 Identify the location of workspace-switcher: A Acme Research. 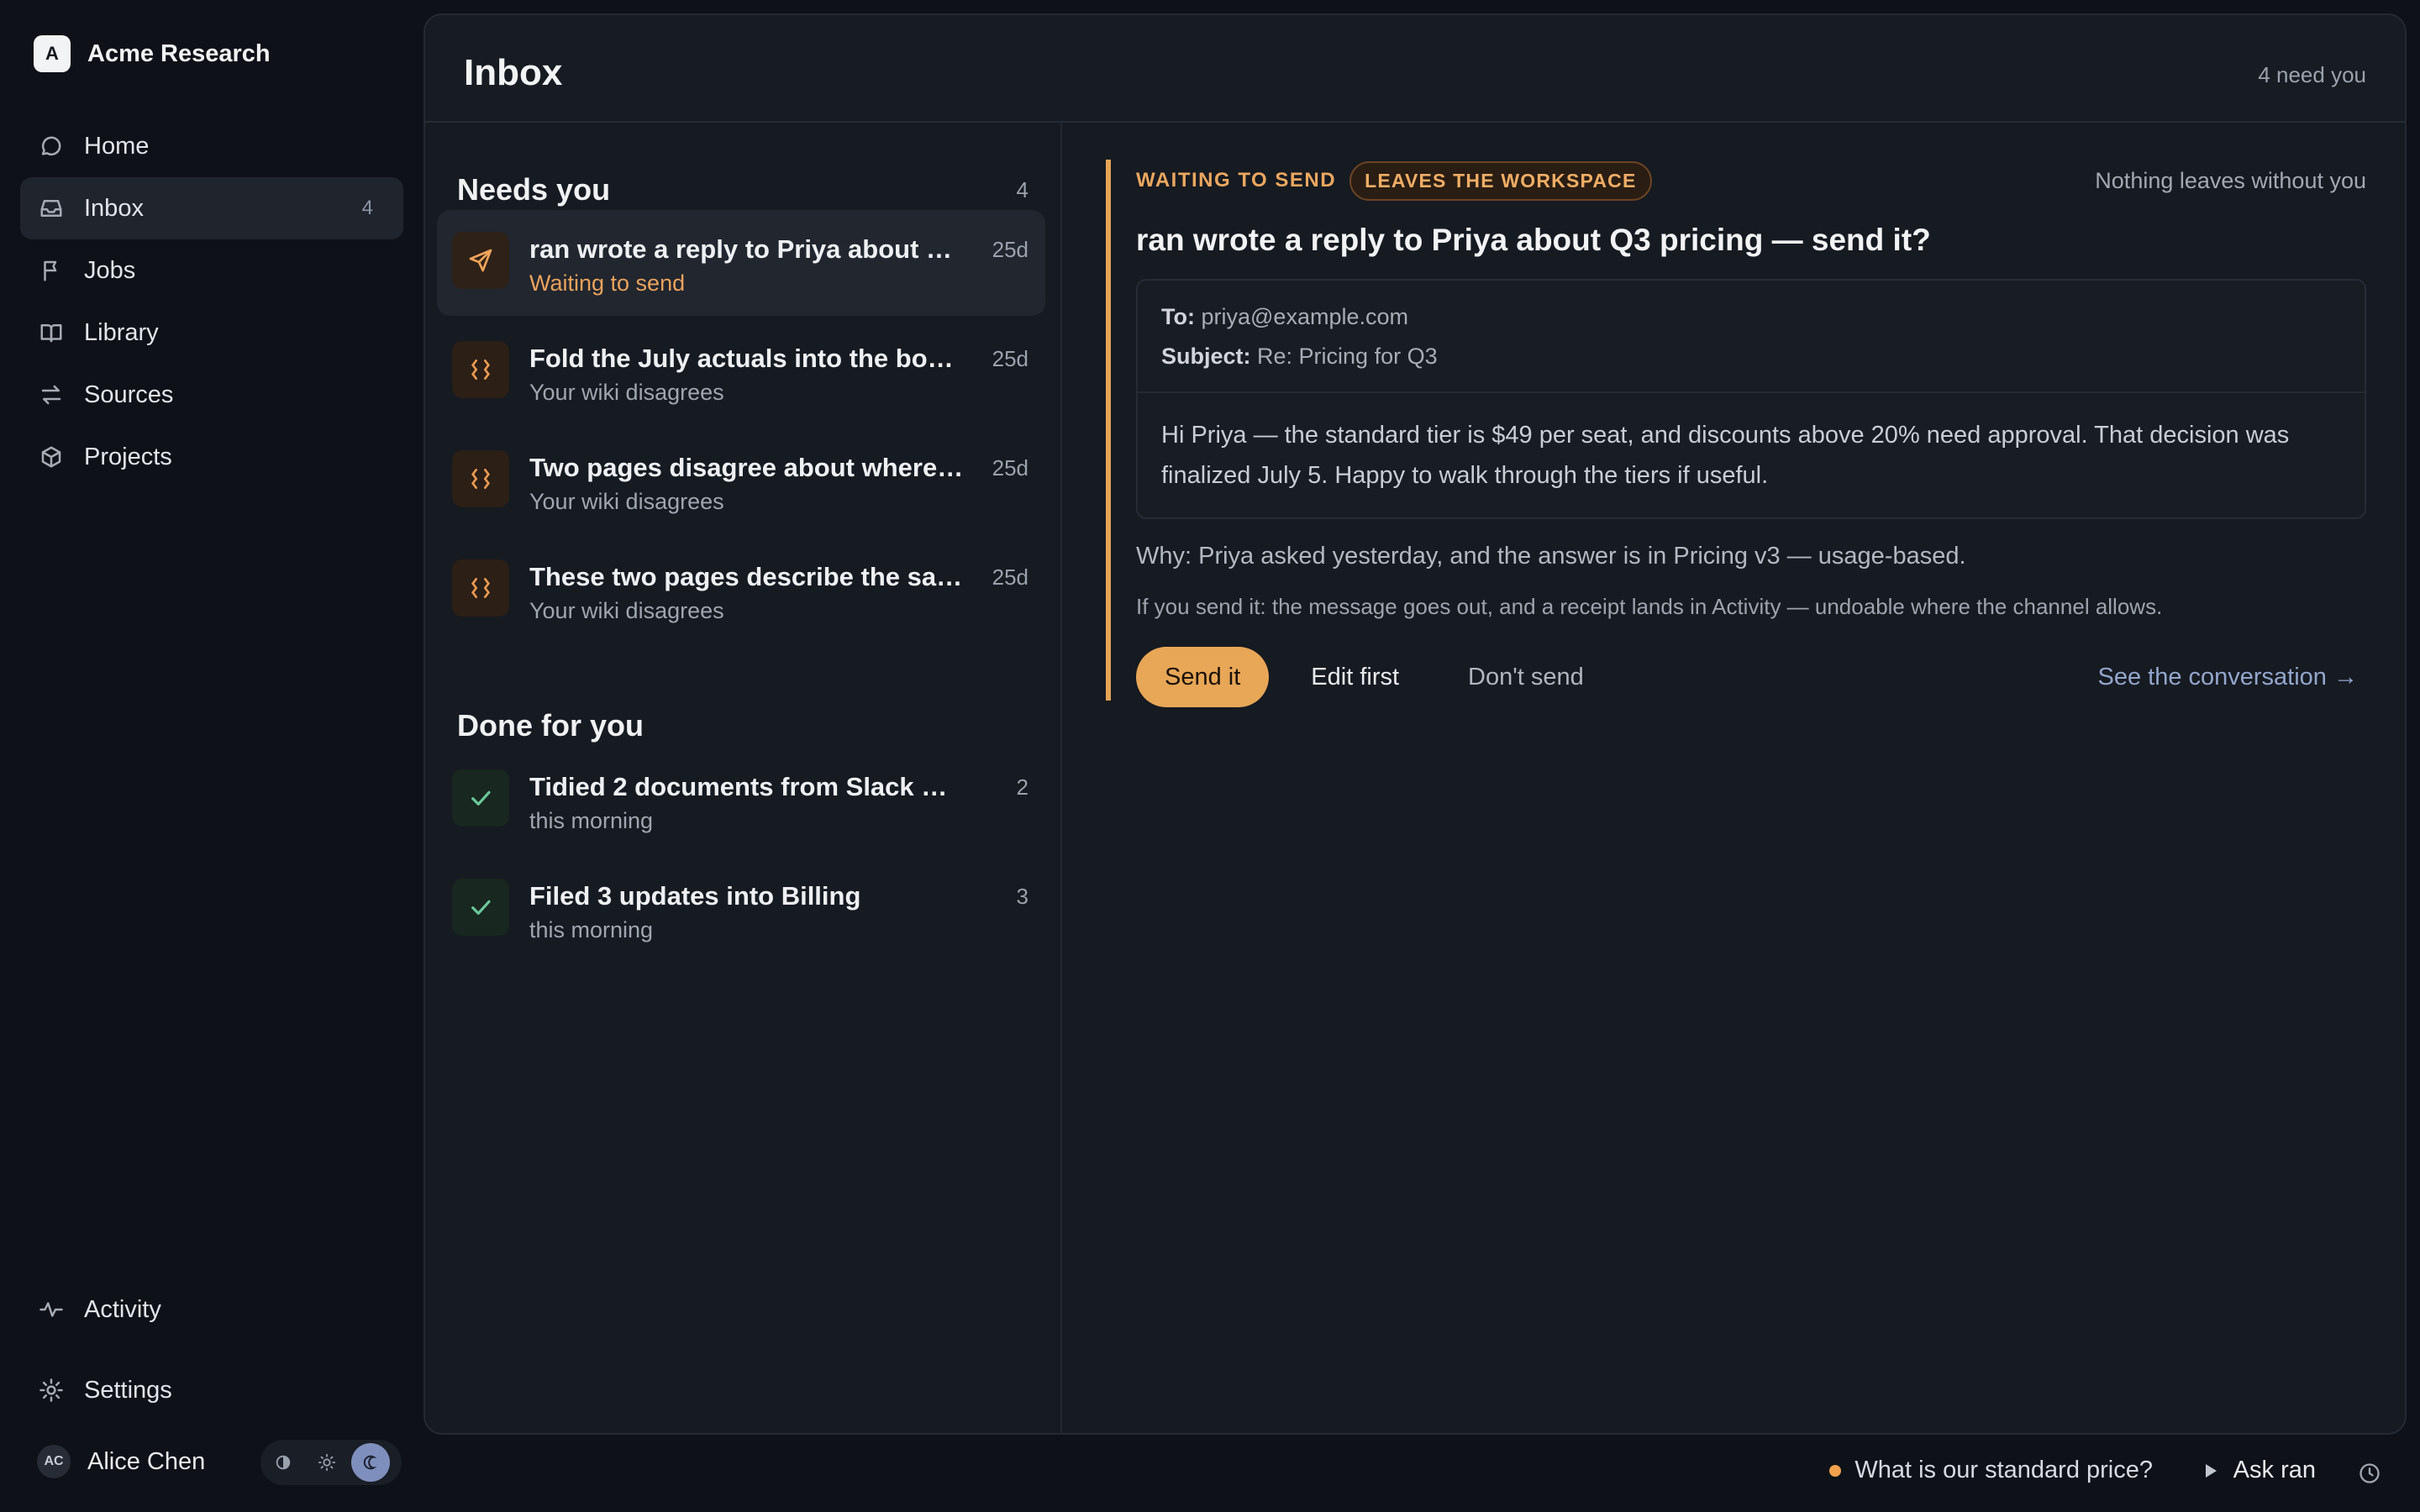
(153, 53).